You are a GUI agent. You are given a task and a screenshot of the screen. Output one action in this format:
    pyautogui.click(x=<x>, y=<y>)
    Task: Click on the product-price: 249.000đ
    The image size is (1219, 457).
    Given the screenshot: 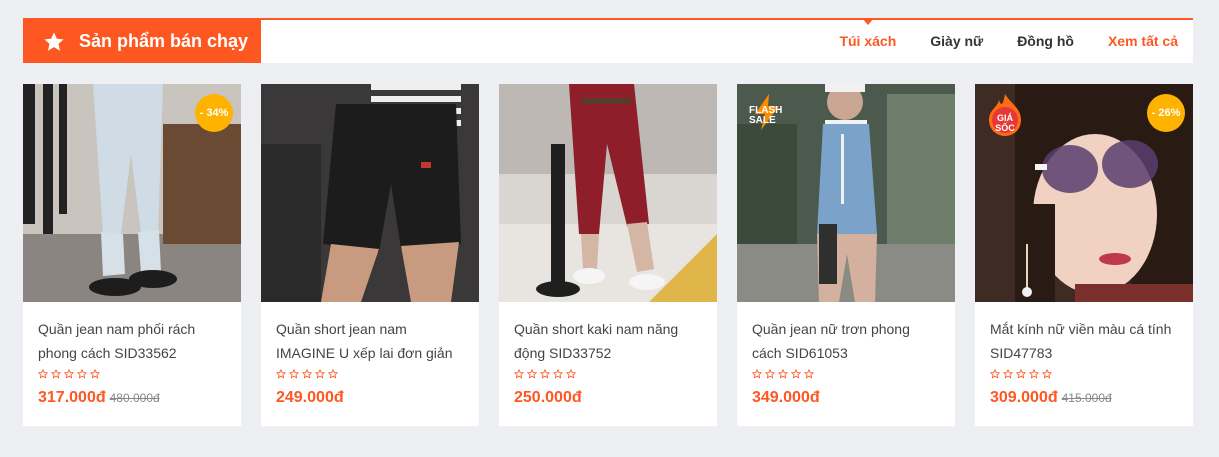 What is the action you would take?
    pyautogui.click(x=310, y=397)
    